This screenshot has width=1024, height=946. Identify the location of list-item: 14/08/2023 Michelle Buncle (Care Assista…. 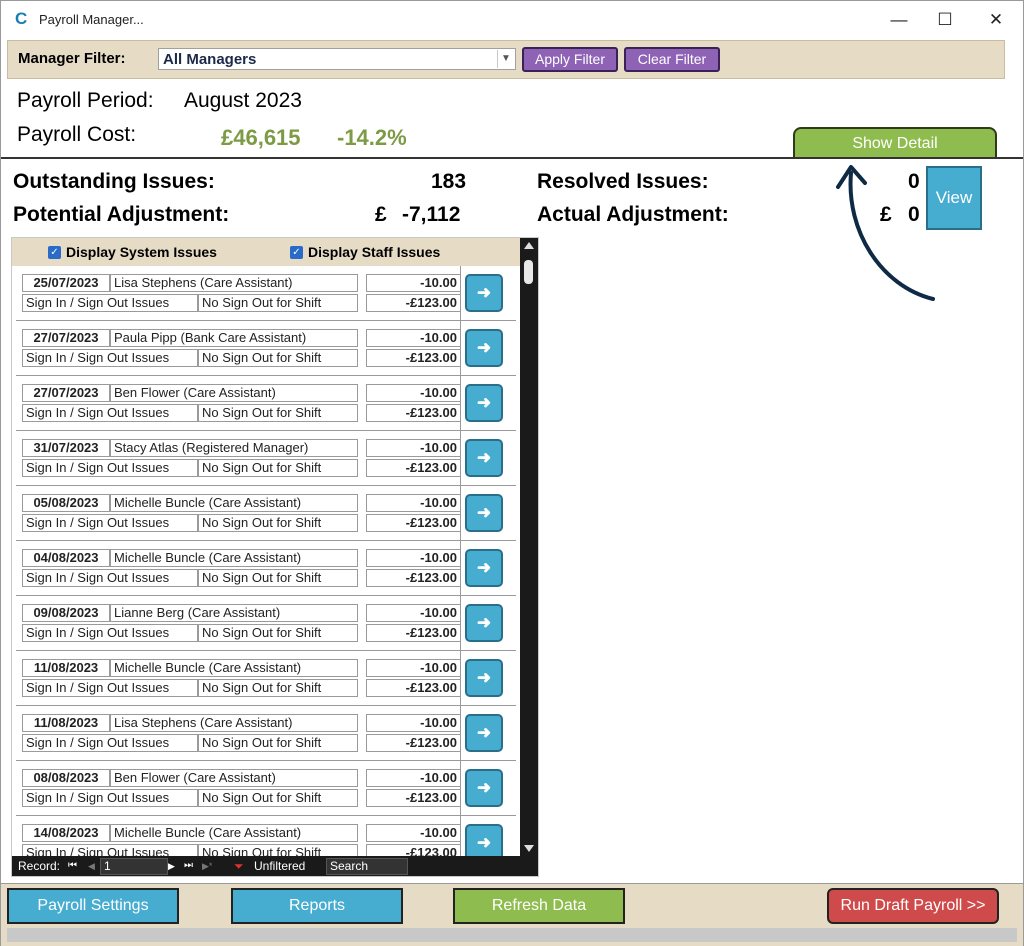
(266, 836).